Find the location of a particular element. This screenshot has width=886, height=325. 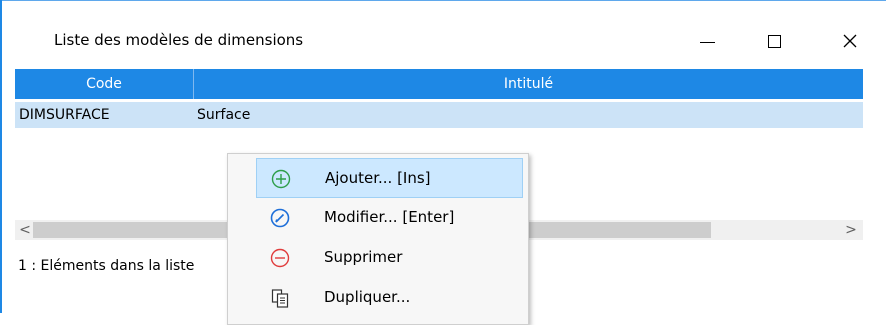

edit-circle-icon is located at coordinates (280, 218).